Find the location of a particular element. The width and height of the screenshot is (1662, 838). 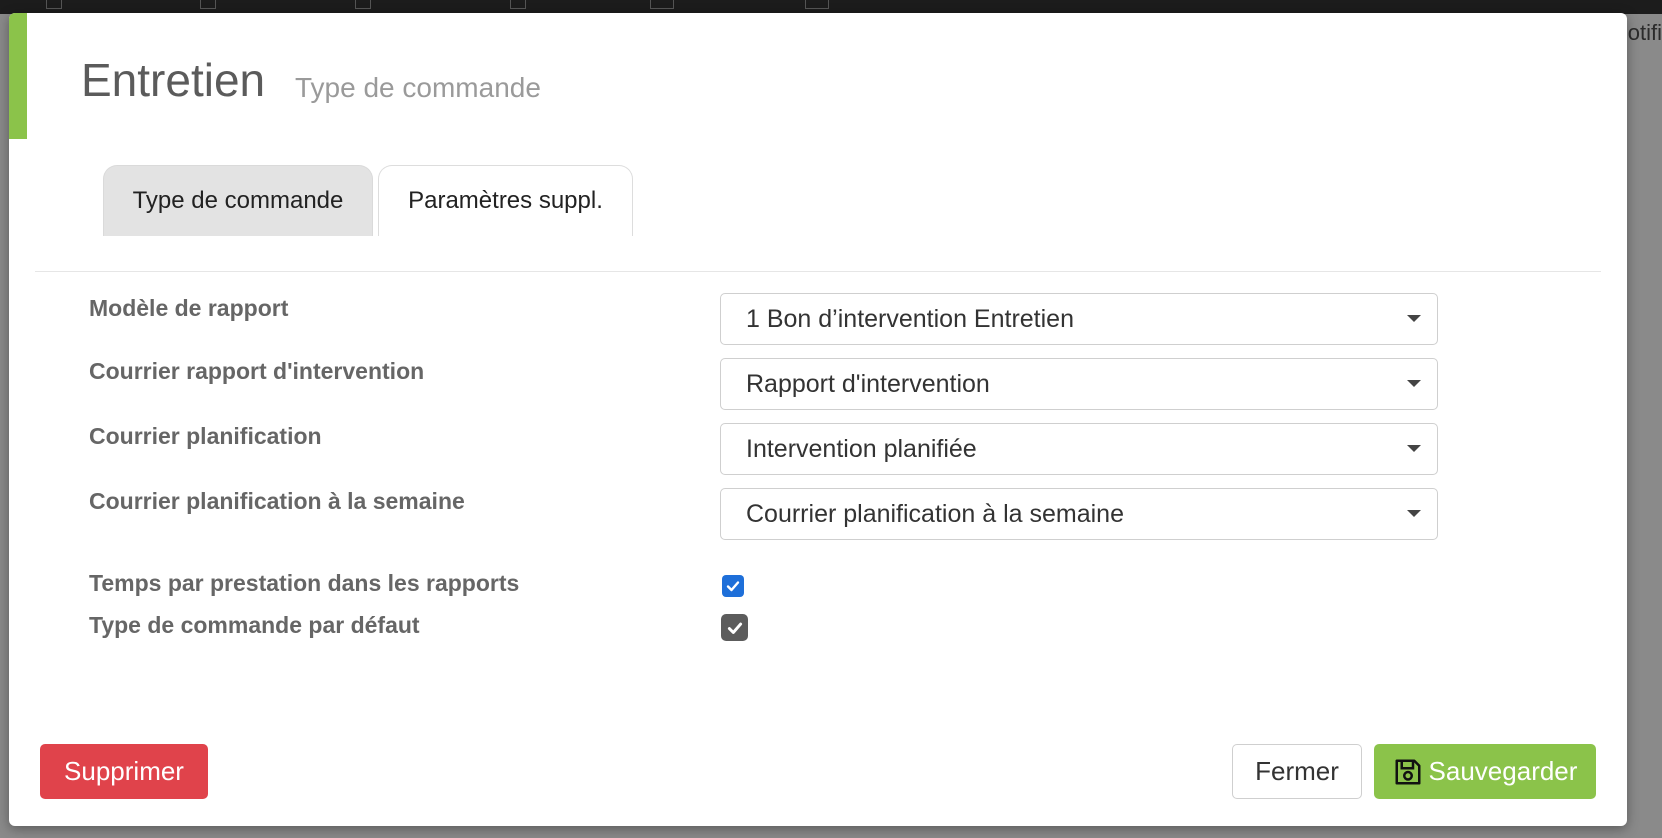

map-pin-icon is located at coordinates (208, 4).